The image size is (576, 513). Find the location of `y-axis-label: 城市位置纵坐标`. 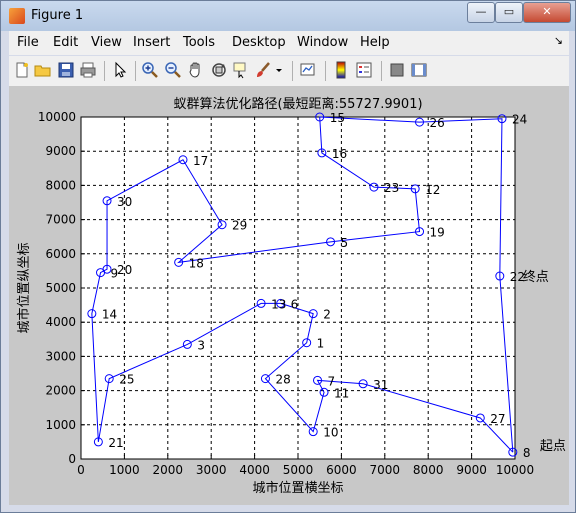

y-axis-label: 城市位置纵坐标 is located at coordinates (24, 287).